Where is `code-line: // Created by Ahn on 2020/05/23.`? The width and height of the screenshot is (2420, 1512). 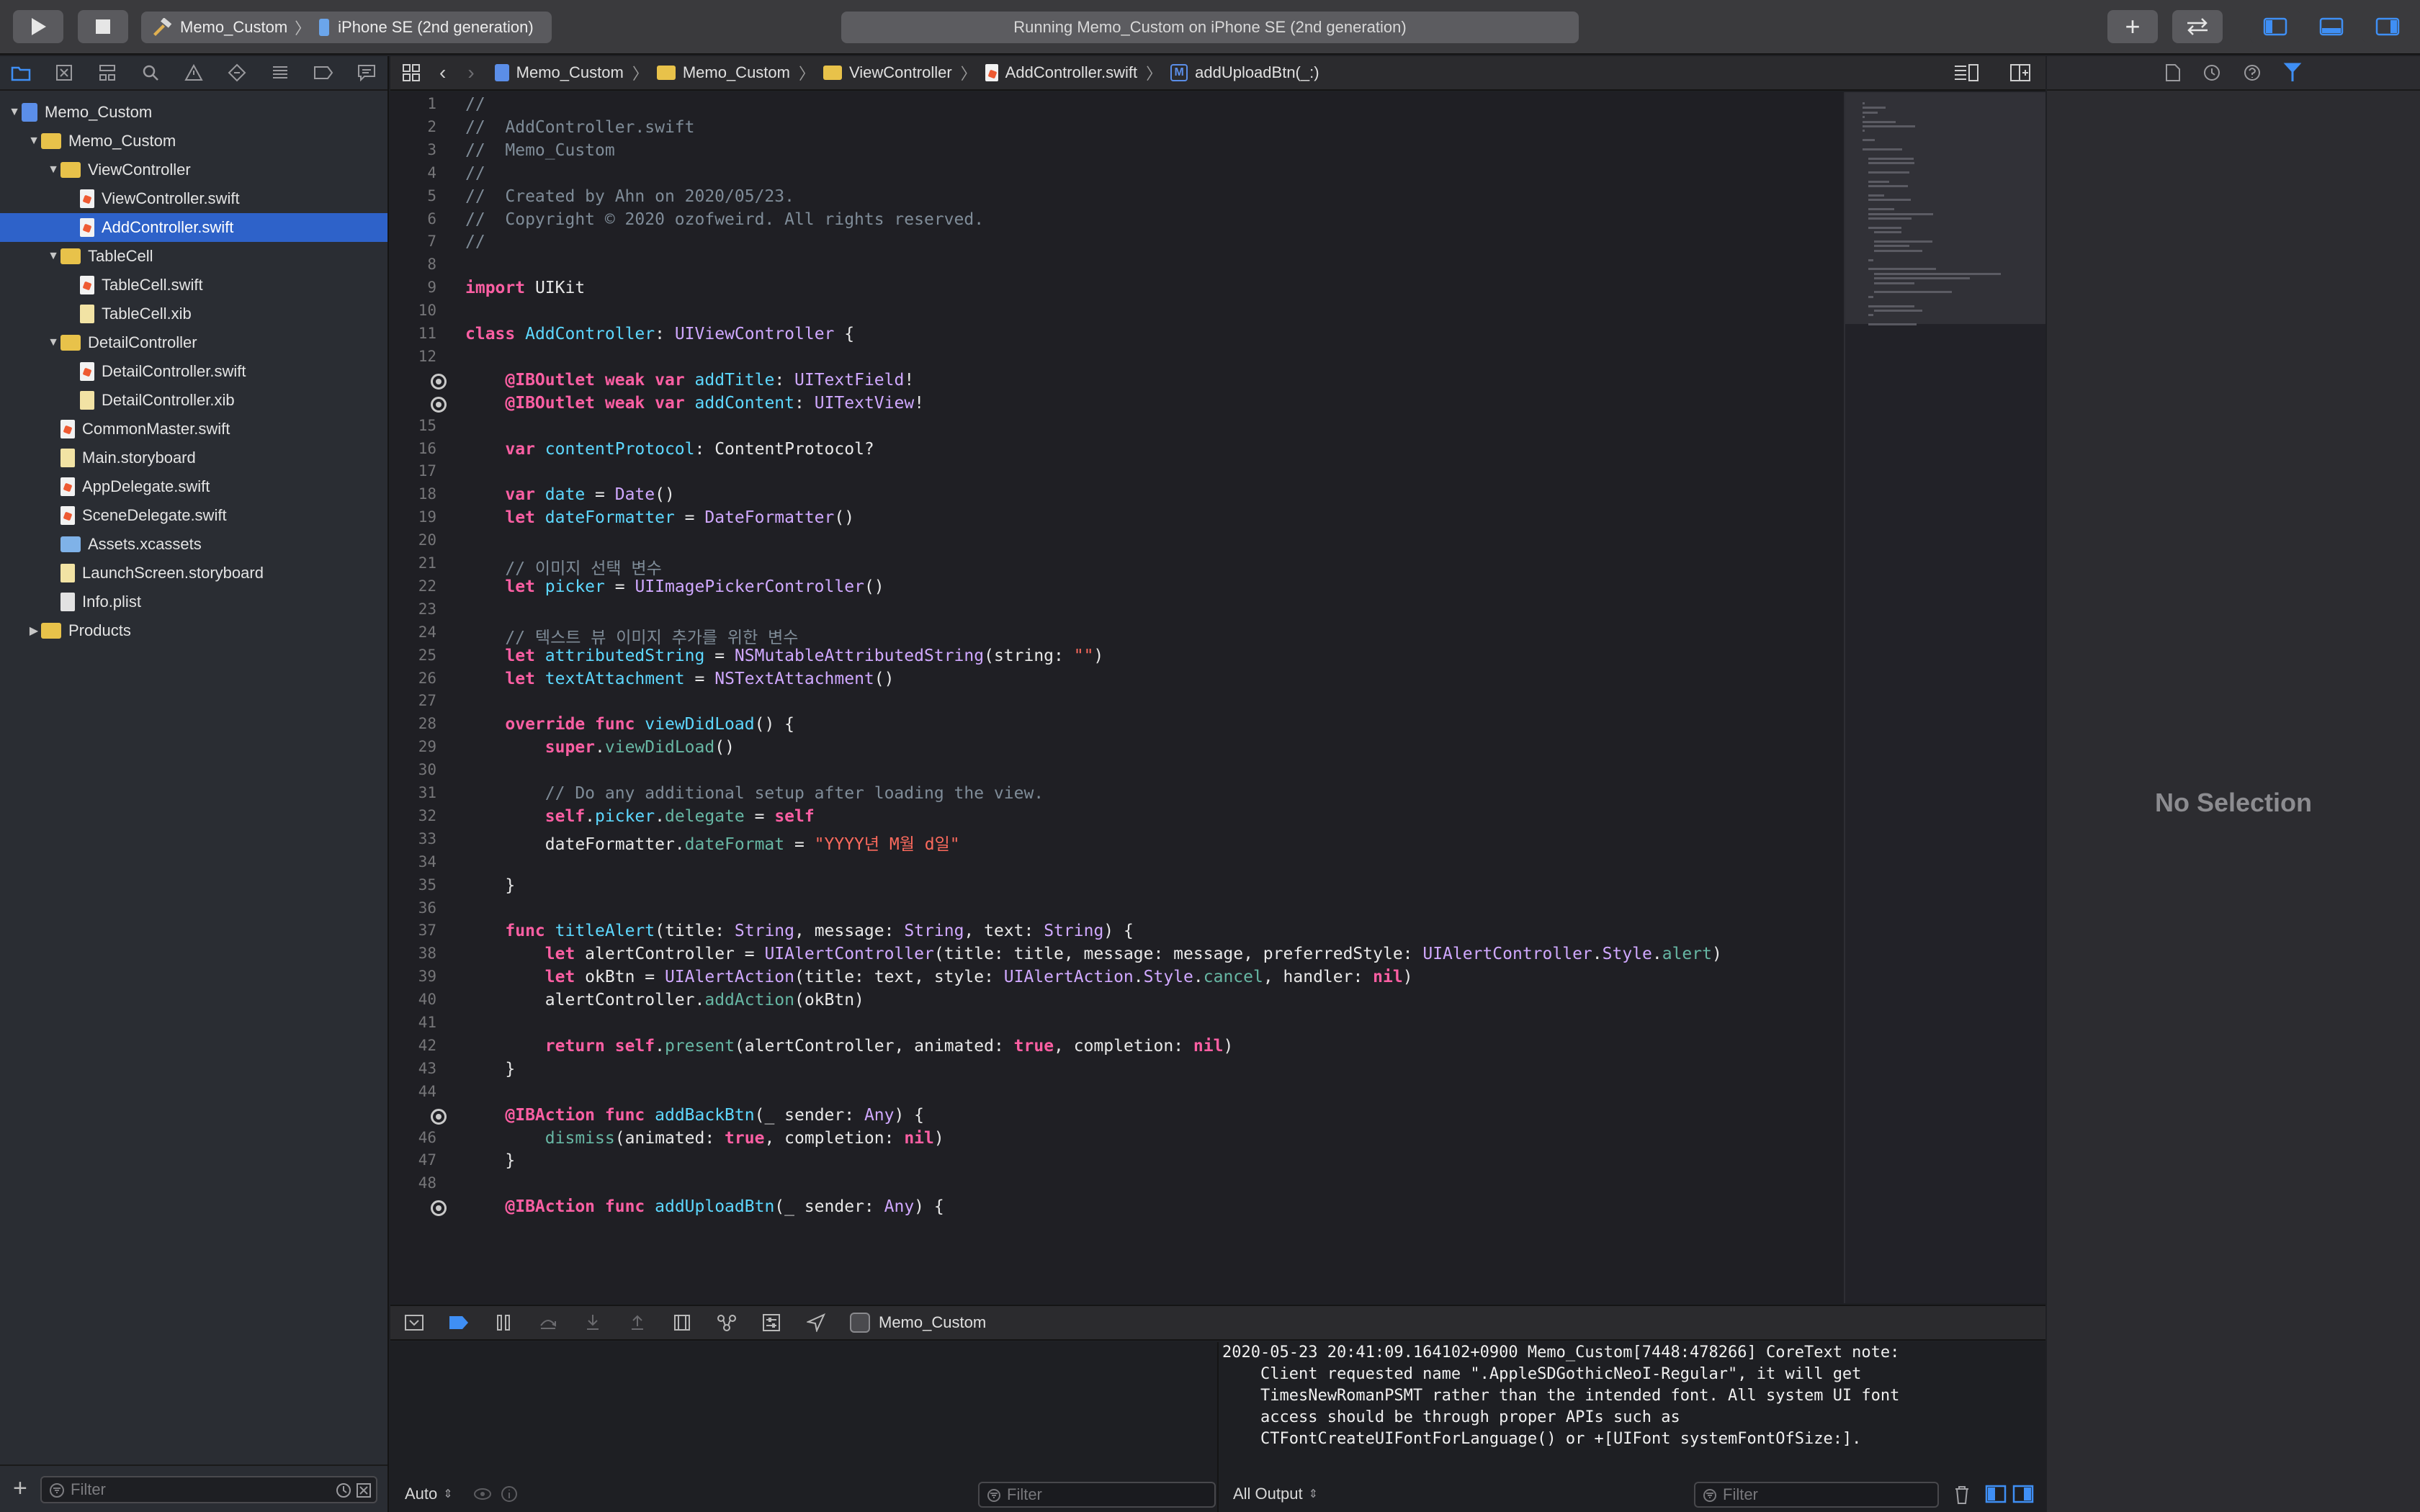
code-line: // Created by Ahn on 2020/05/23. is located at coordinates (629, 199).